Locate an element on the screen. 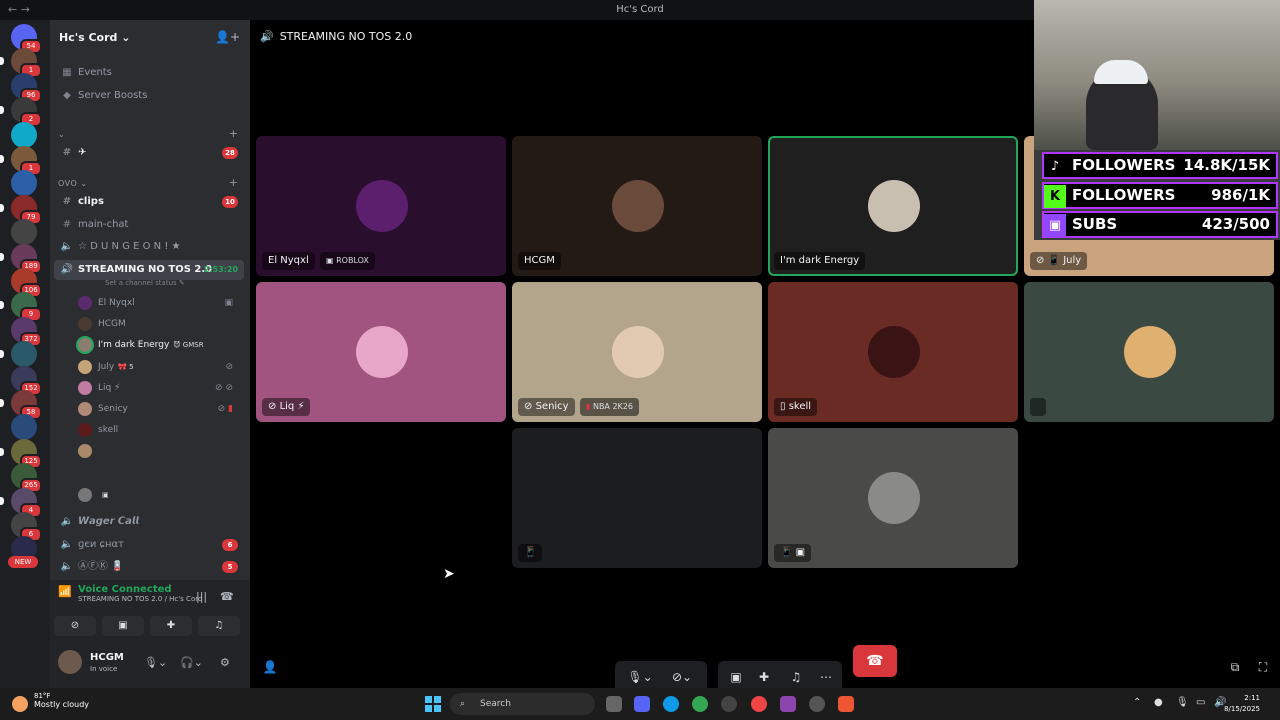  webcam-feed is located at coordinates (1157, 75).